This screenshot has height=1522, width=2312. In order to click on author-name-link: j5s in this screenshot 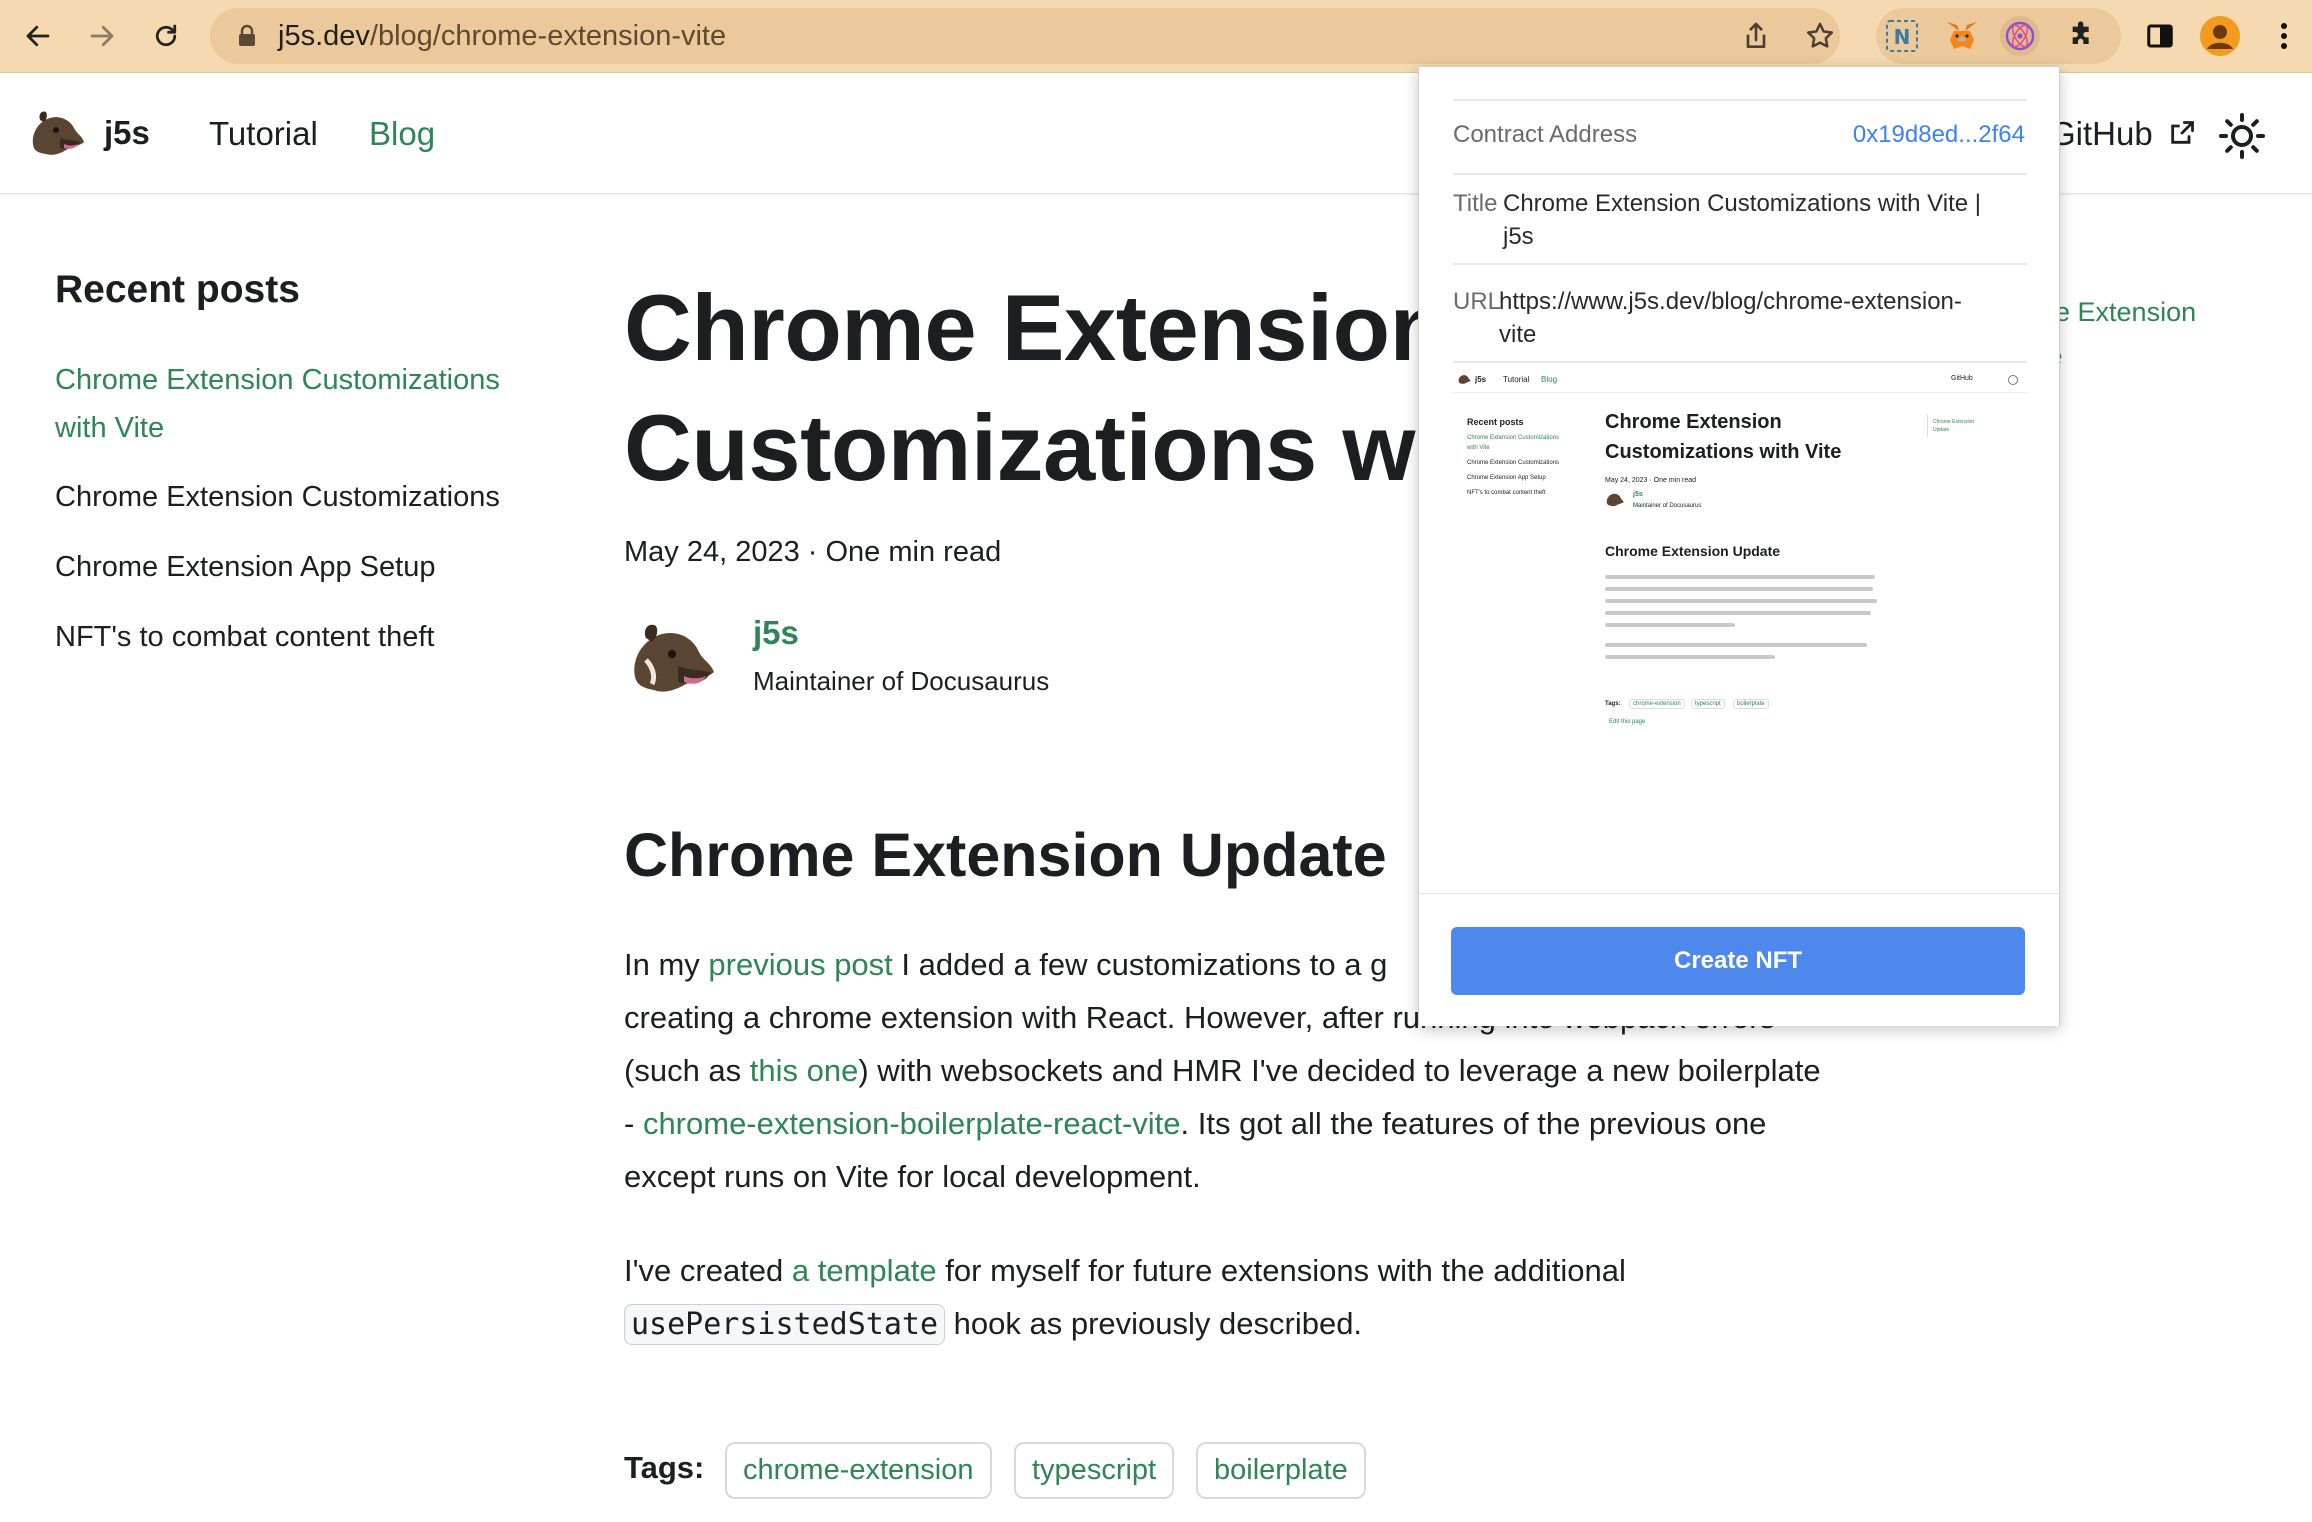, I will do `click(776, 633)`.